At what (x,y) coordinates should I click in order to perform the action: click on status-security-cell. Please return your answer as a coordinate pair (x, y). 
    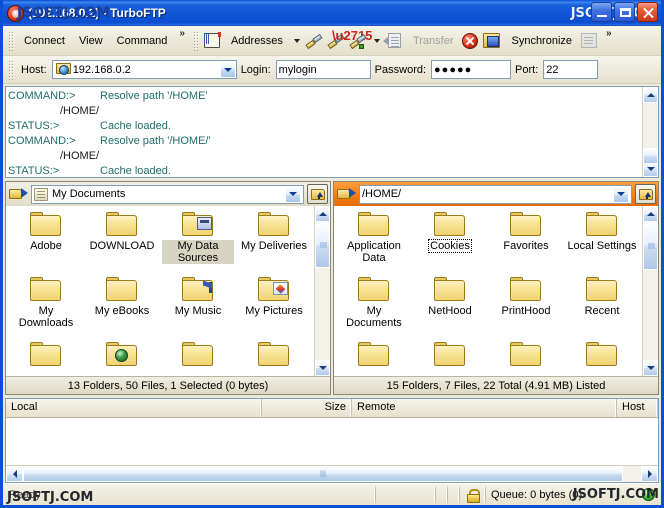
    Looking at the image, I should click on (472, 494).